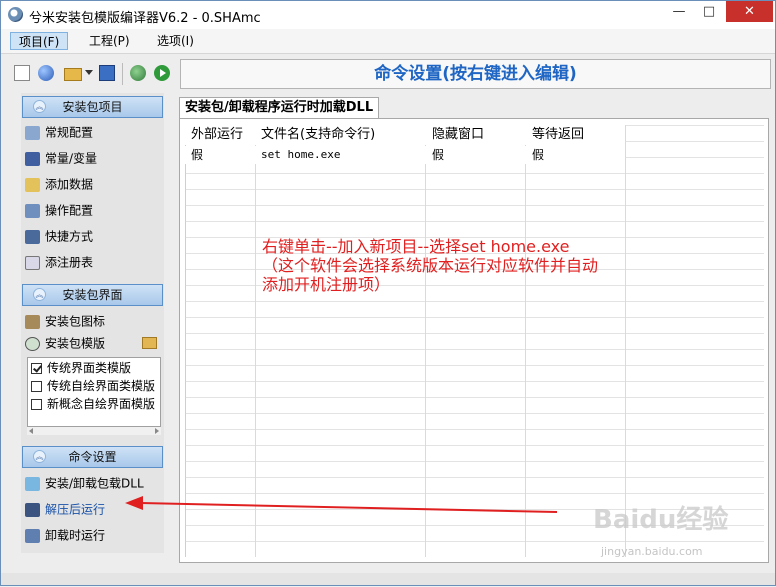 This screenshot has height=587, width=776. Describe the element at coordinates (416, 246) in the screenshot. I see `annotation-line: 右键单击--加入新项目--选择set home.exe` at that location.